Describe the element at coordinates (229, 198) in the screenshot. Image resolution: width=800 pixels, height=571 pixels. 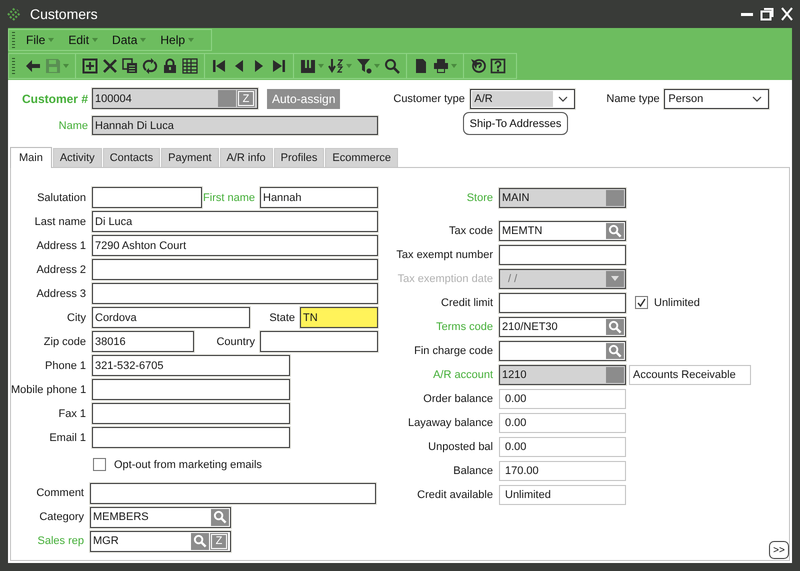
I see `field-label: First name` at that location.